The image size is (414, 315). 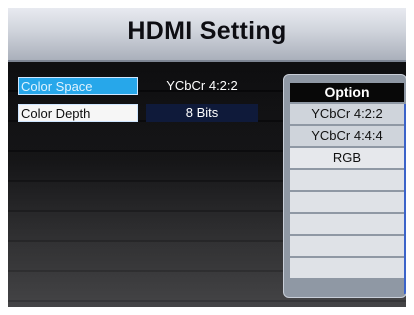 What do you see at coordinates (347, 114) in the screenshot?
I see `option-ycbcr-422: YCbCr 4:2:2` at bounding box center [347, 114].